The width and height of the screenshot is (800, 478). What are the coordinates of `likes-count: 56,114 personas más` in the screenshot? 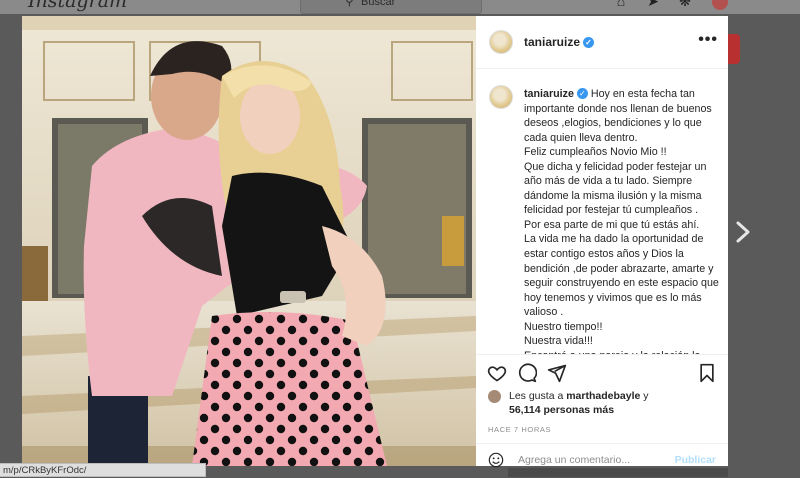 It's located at (568, 410).